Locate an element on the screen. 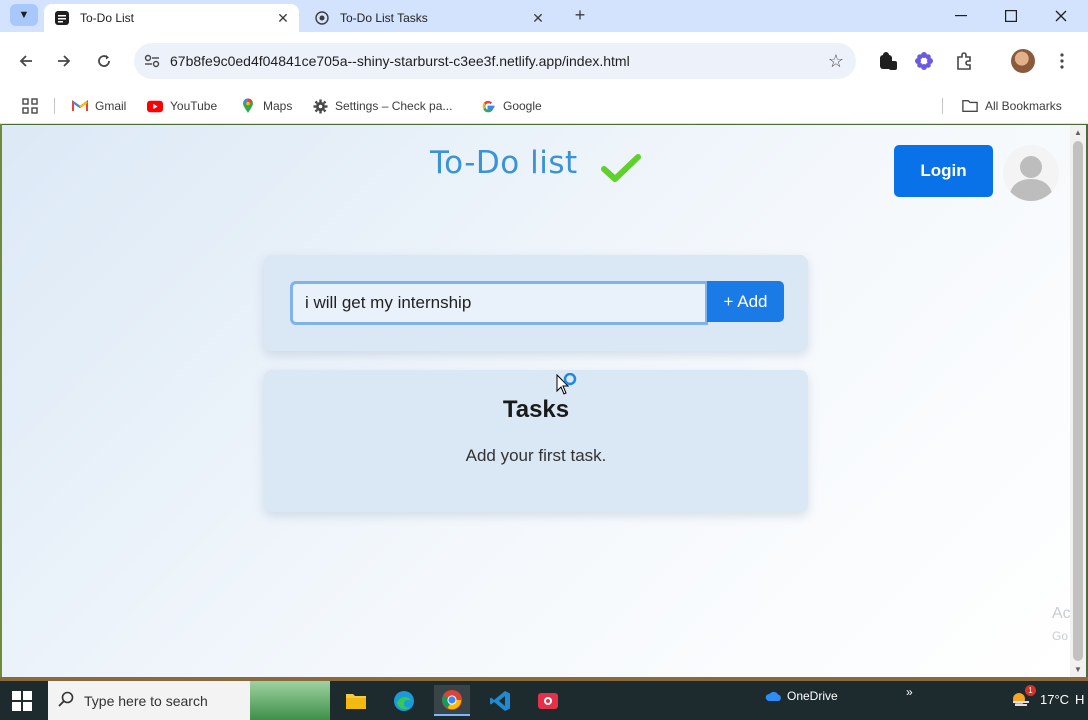 Image resolution: width=1088 pixels, height=720 pixels. user-avatar-icon is located at coordinates (1031, 173).